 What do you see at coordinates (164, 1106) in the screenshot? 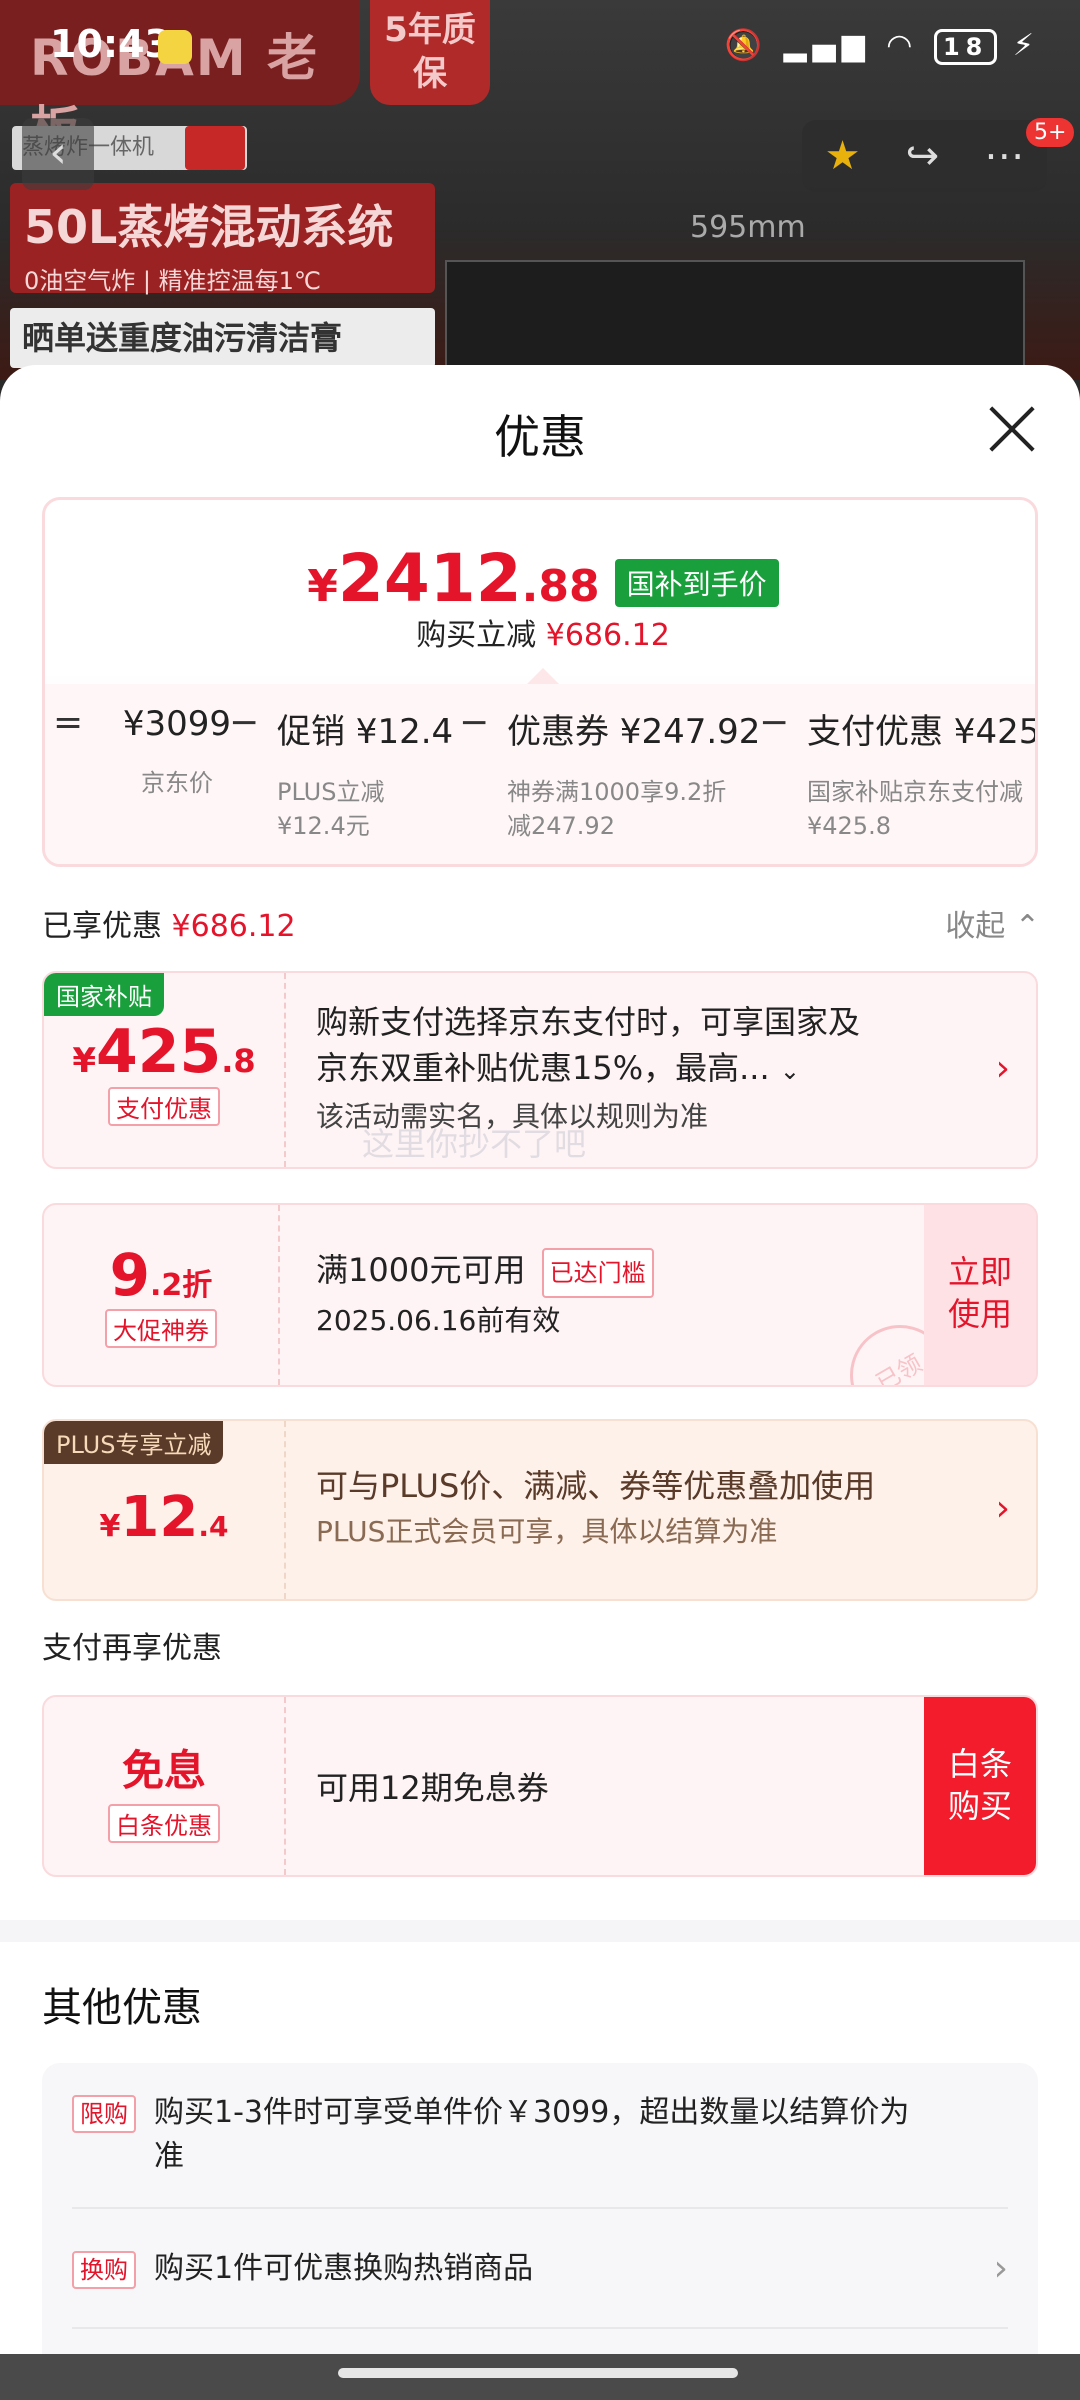
I see `subsidy-sub-tag: 支付优惠` at bounding box center [164, 1106].